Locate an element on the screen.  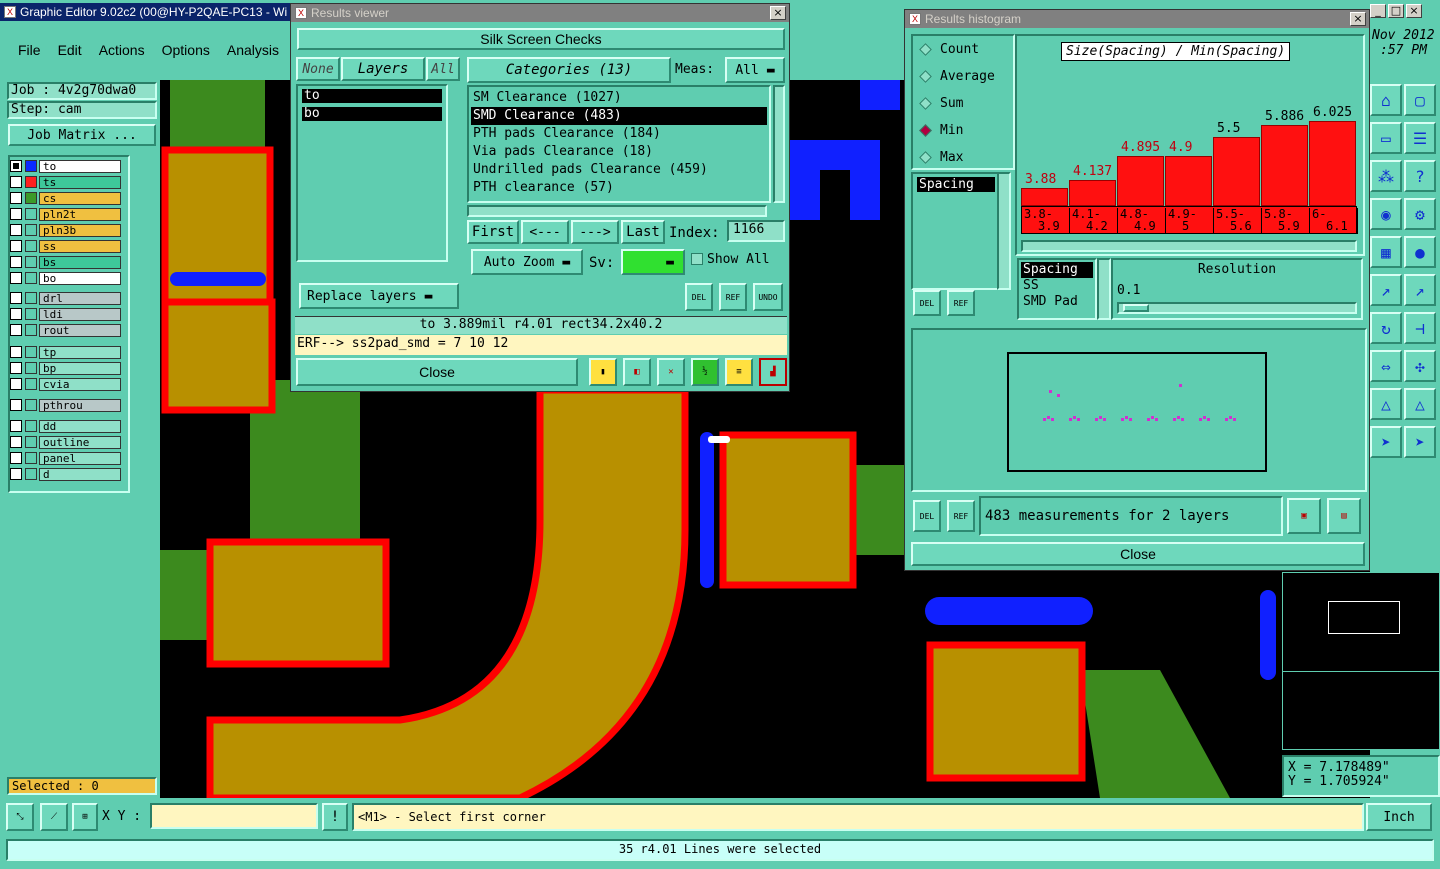
sv-color-select: ▬ is located at coordinates (653, 262).